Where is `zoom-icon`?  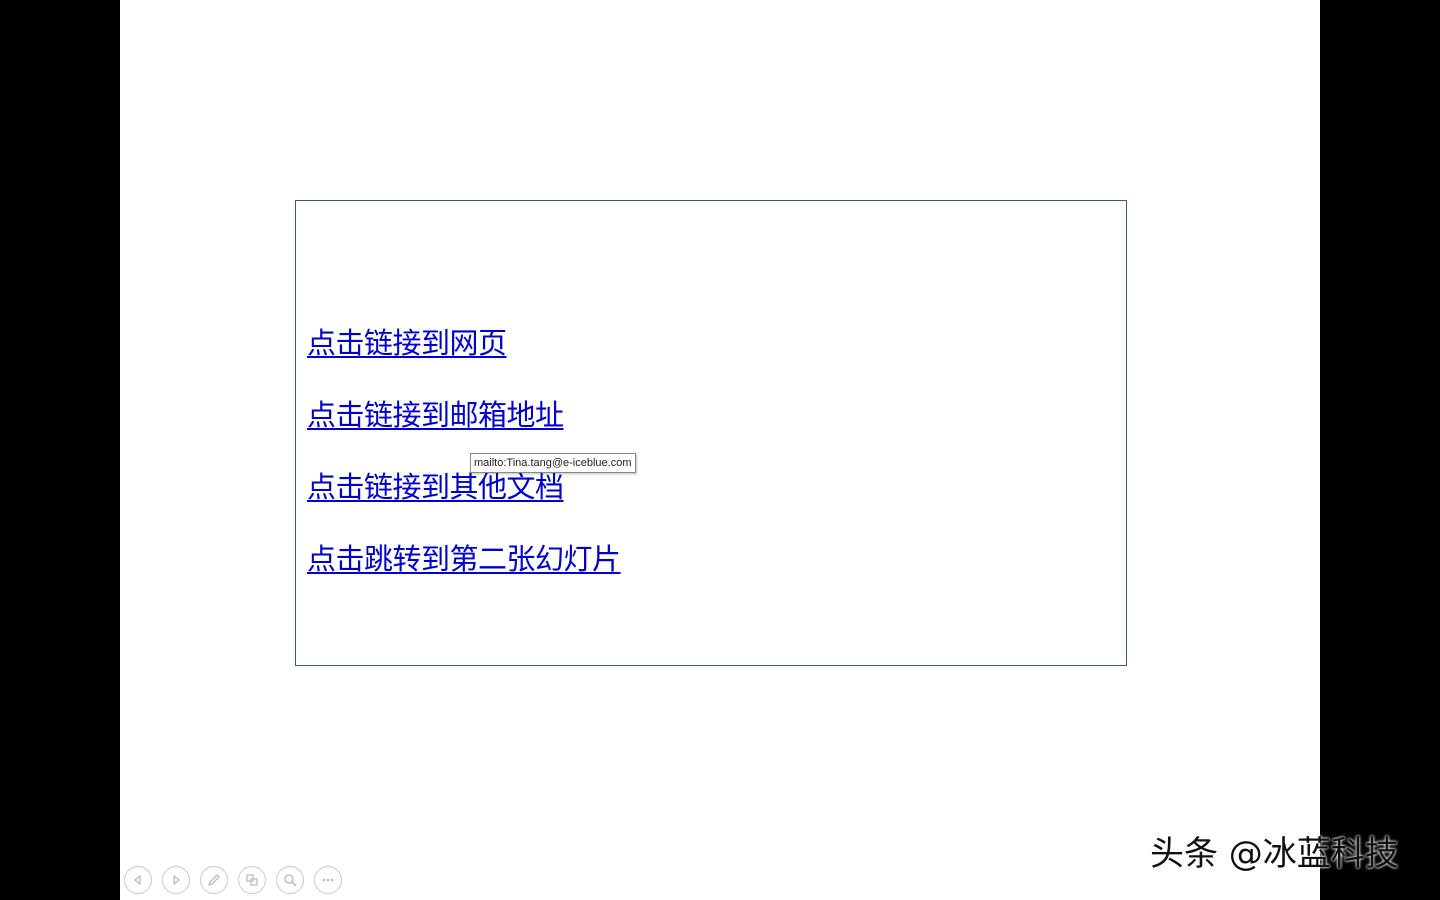
zoom-icon is located at coordinates (290, 880).